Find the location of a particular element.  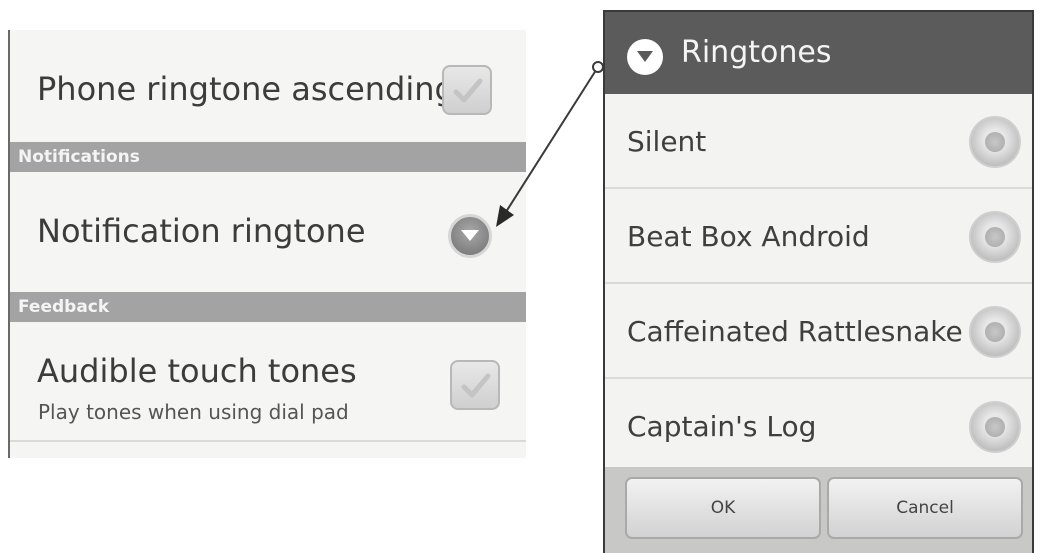

row-divider is located at coordinates (268, 441).